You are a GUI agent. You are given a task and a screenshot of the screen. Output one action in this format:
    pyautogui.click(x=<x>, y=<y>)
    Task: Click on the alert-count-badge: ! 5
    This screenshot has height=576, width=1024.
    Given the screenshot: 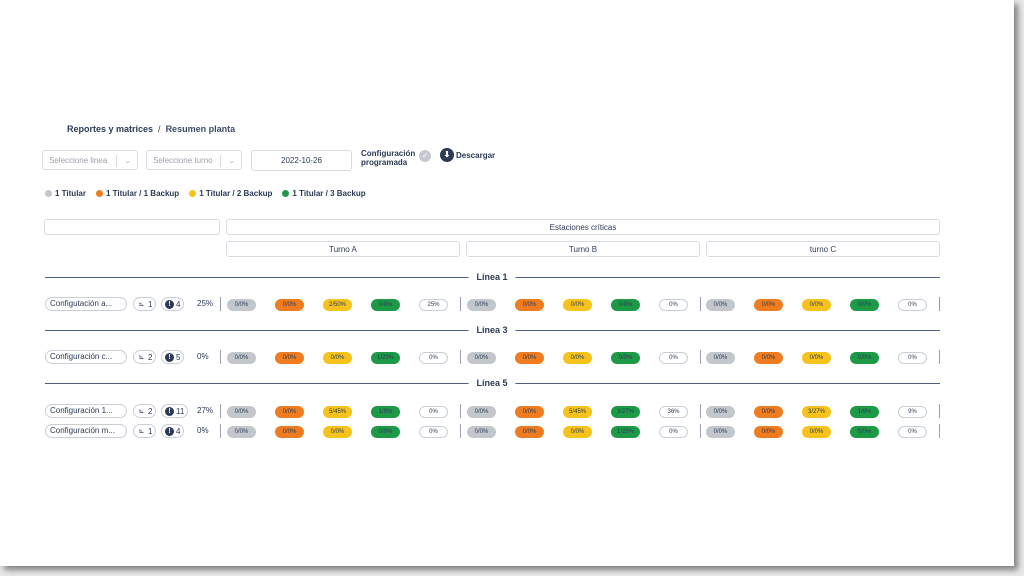 What is the action you would take?
    pyautogui.click(x=173, y=357)
    